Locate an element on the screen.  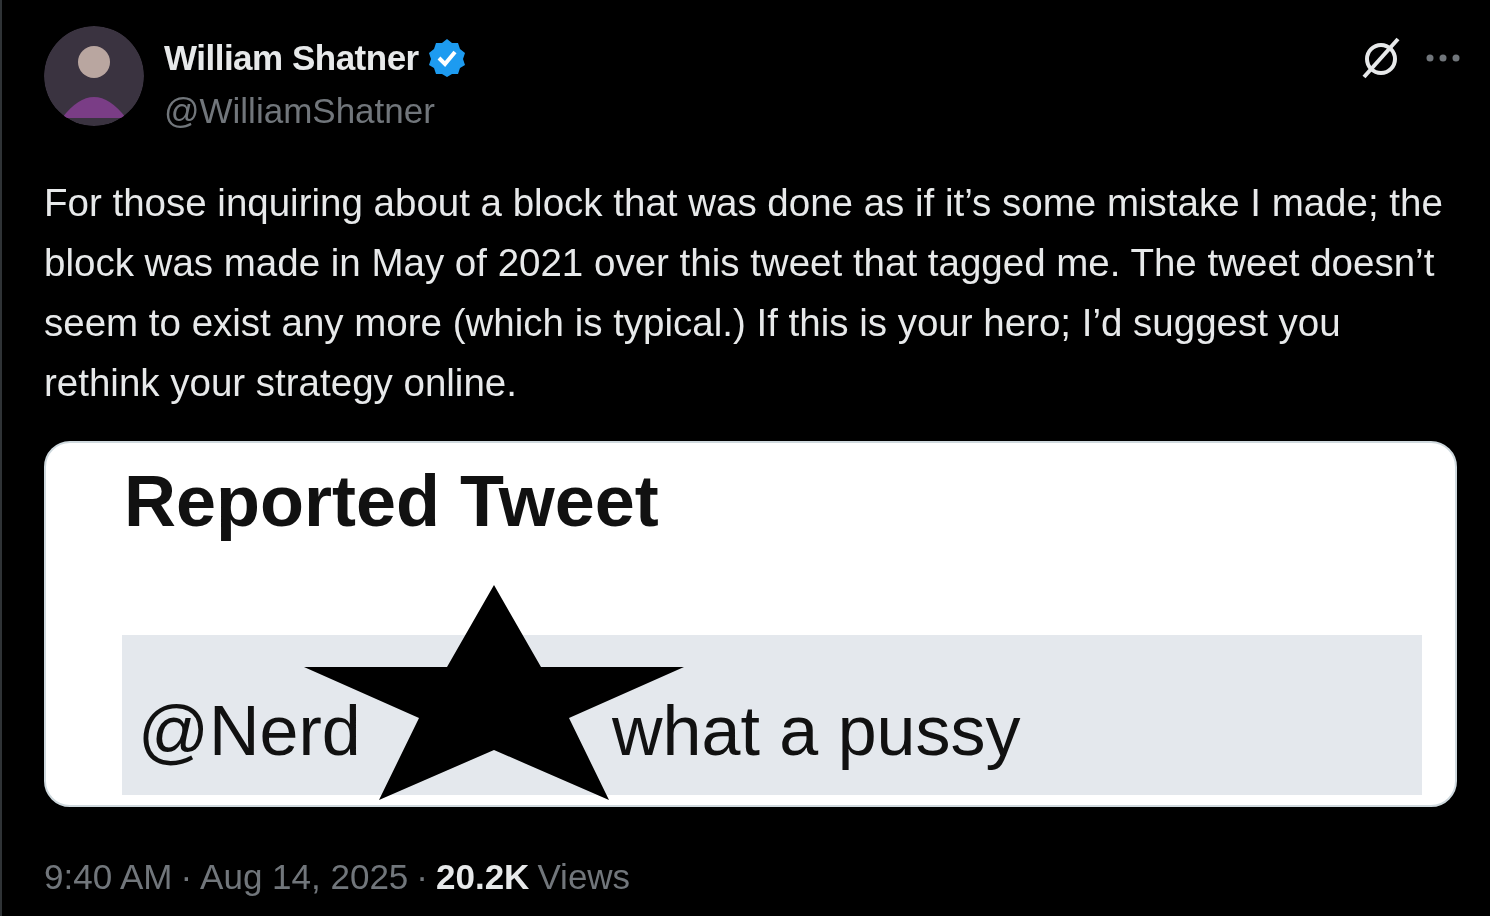
tweet-date: Aug 14, 2025 is located at coordinates (304, 877).